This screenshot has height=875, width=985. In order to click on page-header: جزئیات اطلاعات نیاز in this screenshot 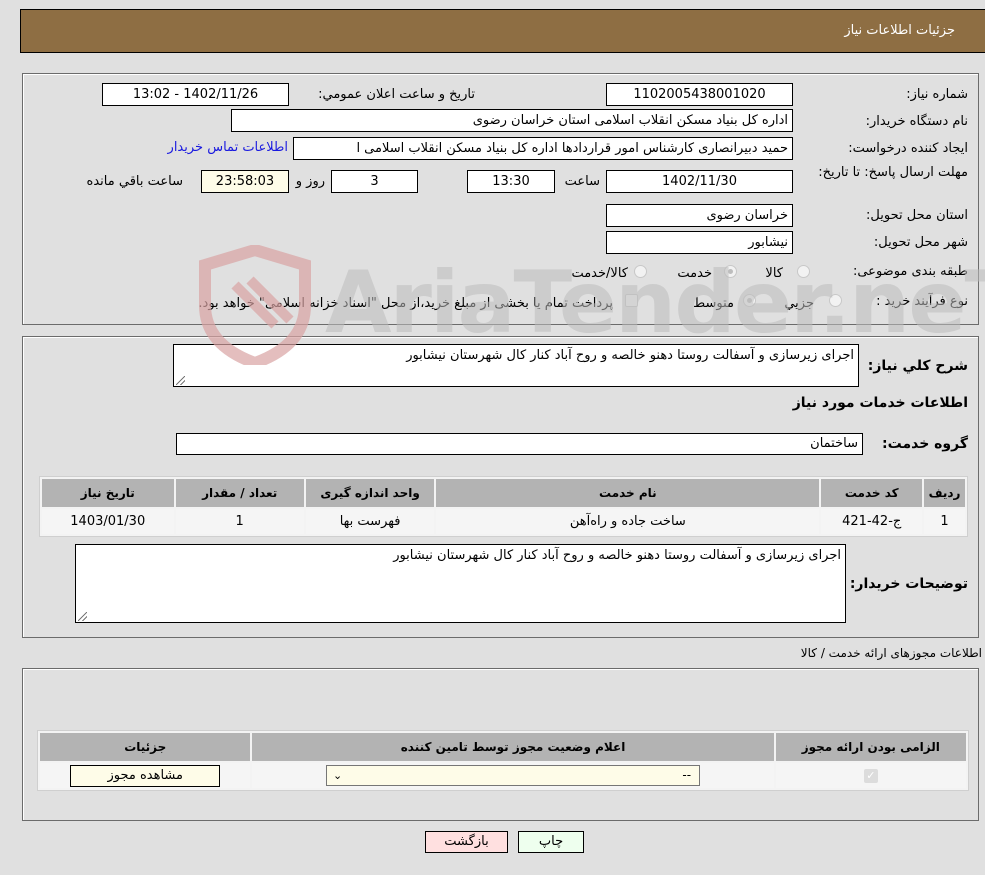, I will do `click(502, 31)`.